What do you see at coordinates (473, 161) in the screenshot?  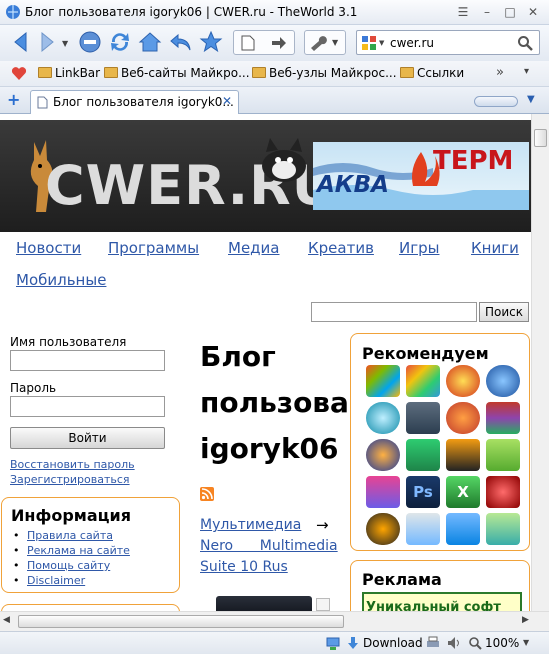 I see `banner-therm-text: ТЕРМ` at bounding box center [473, 161].